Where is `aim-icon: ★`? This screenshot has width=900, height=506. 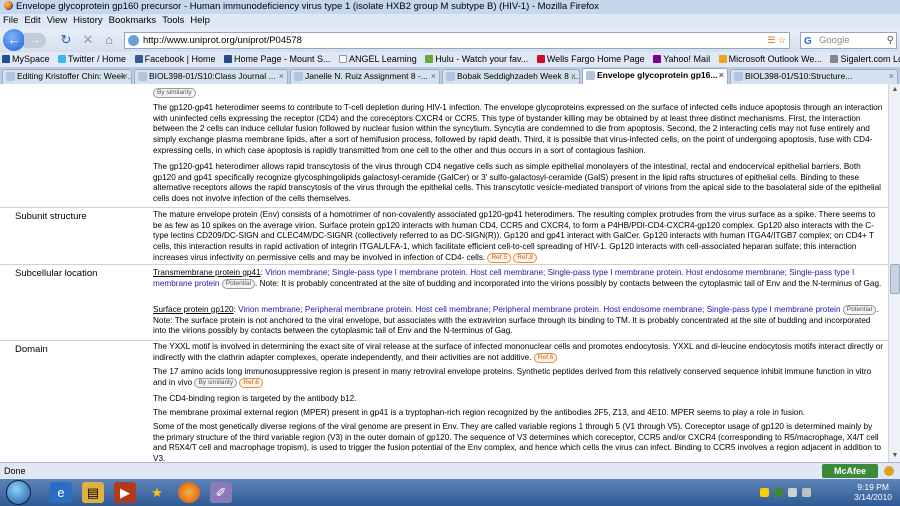
aim-icon: ★ is located at coordinates (157, 492).